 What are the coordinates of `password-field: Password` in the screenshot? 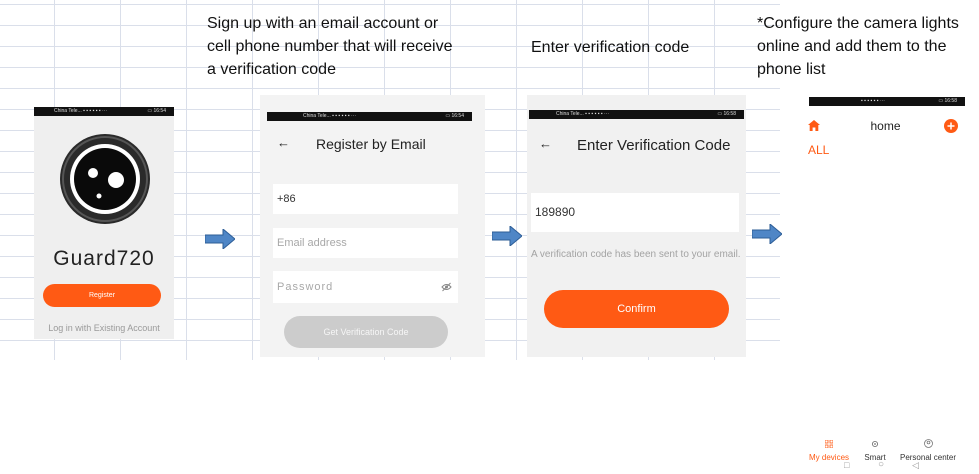 It's located at (365, 287).